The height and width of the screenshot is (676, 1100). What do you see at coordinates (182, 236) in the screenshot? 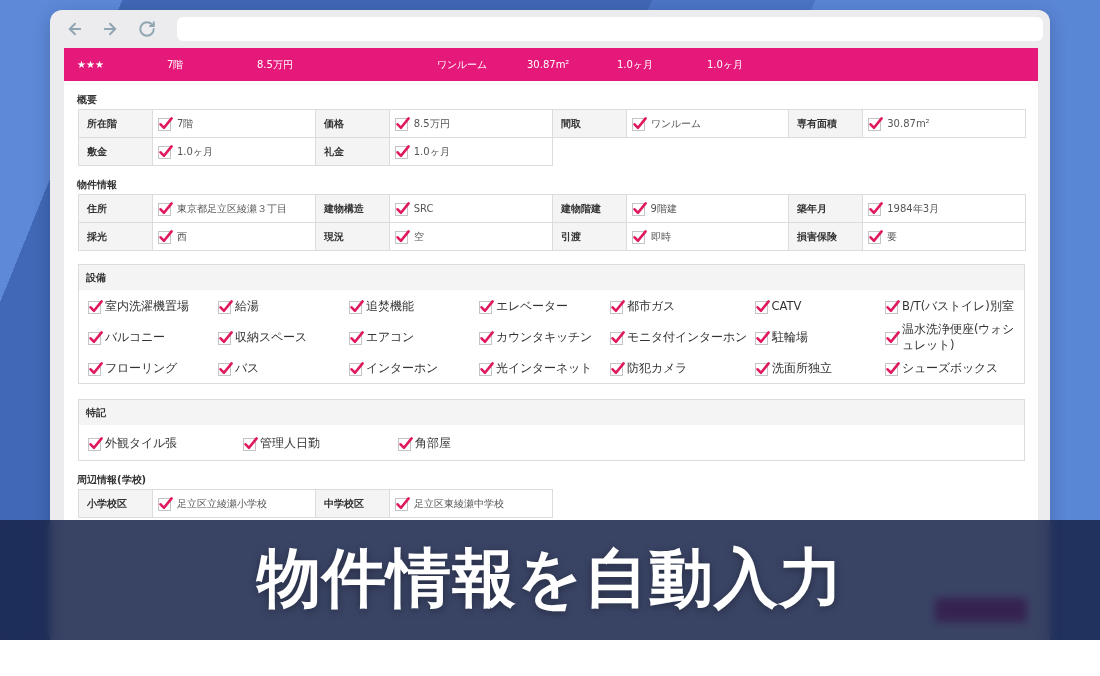
I see `field-value: 西` at bounding box center [182, 236].